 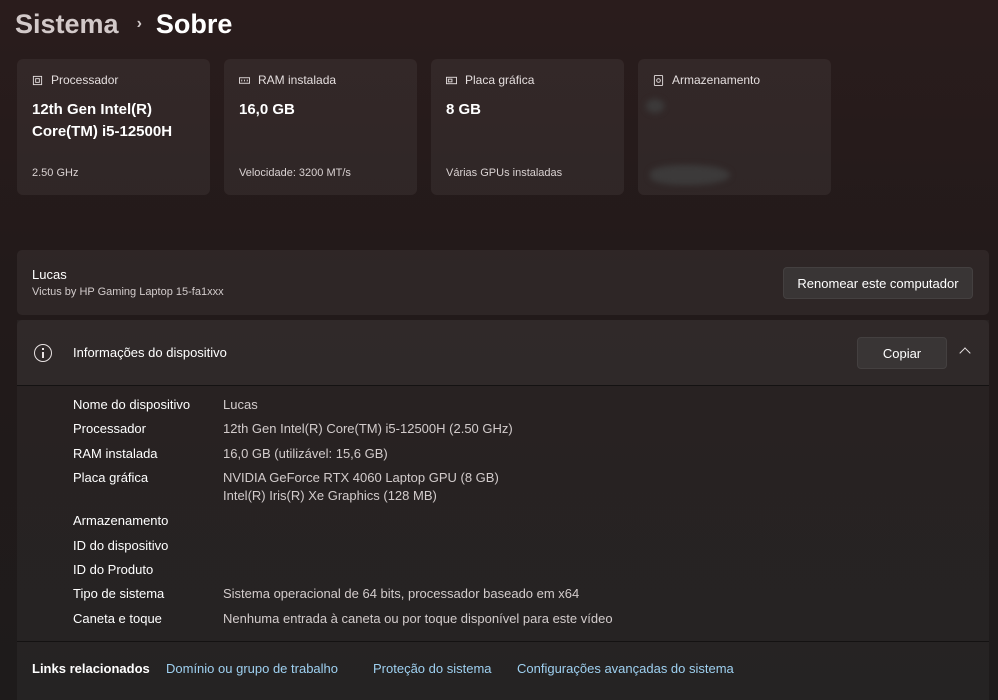 I want to click on chevron-right-icon: ›, so click(x=139, y=23).